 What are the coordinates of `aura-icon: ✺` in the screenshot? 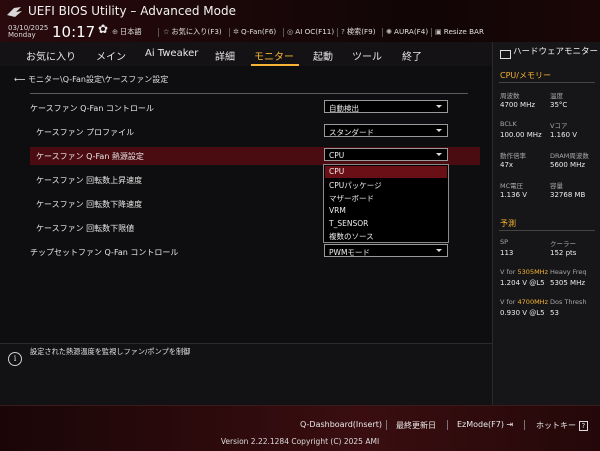 It's located at (389, 31).